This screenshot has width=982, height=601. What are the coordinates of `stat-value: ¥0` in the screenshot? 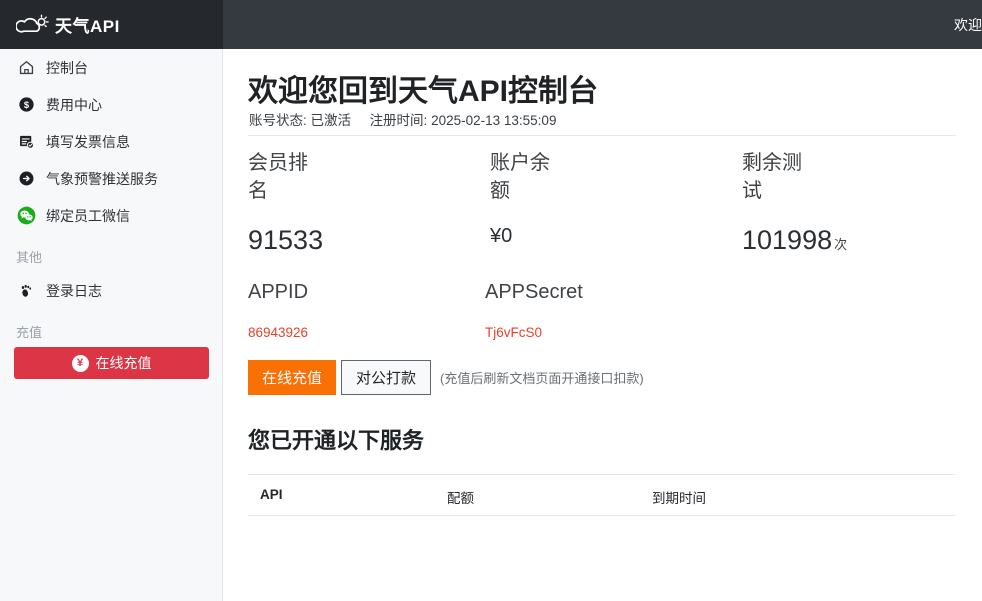 It's located at (501, 236).